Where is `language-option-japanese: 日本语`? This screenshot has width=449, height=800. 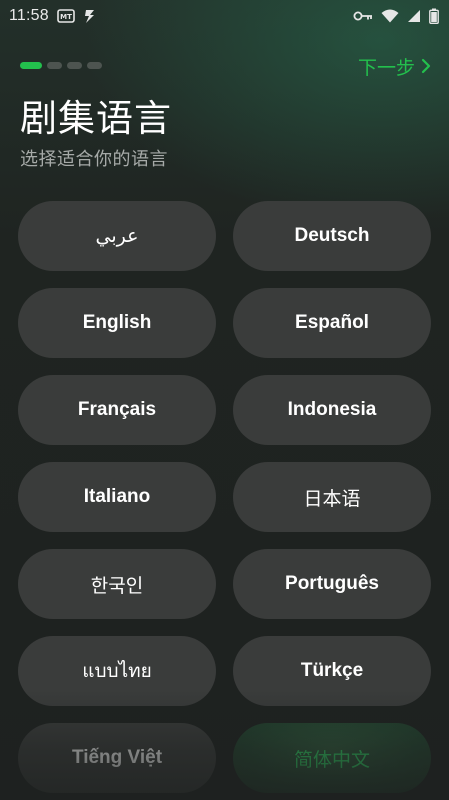 language-option-japanese: 日本语 is located at coordinates (332, 497).